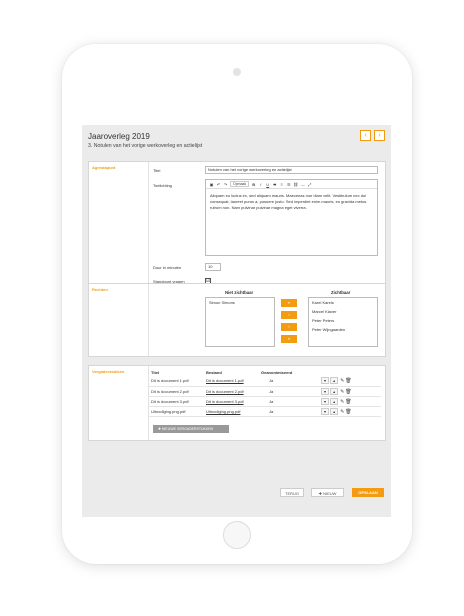 This screenshot has height=616, width=464. Describe the element at coordinates (100, 289) in the screenshot. I see `section-label-rechten: Rechten` at that location.